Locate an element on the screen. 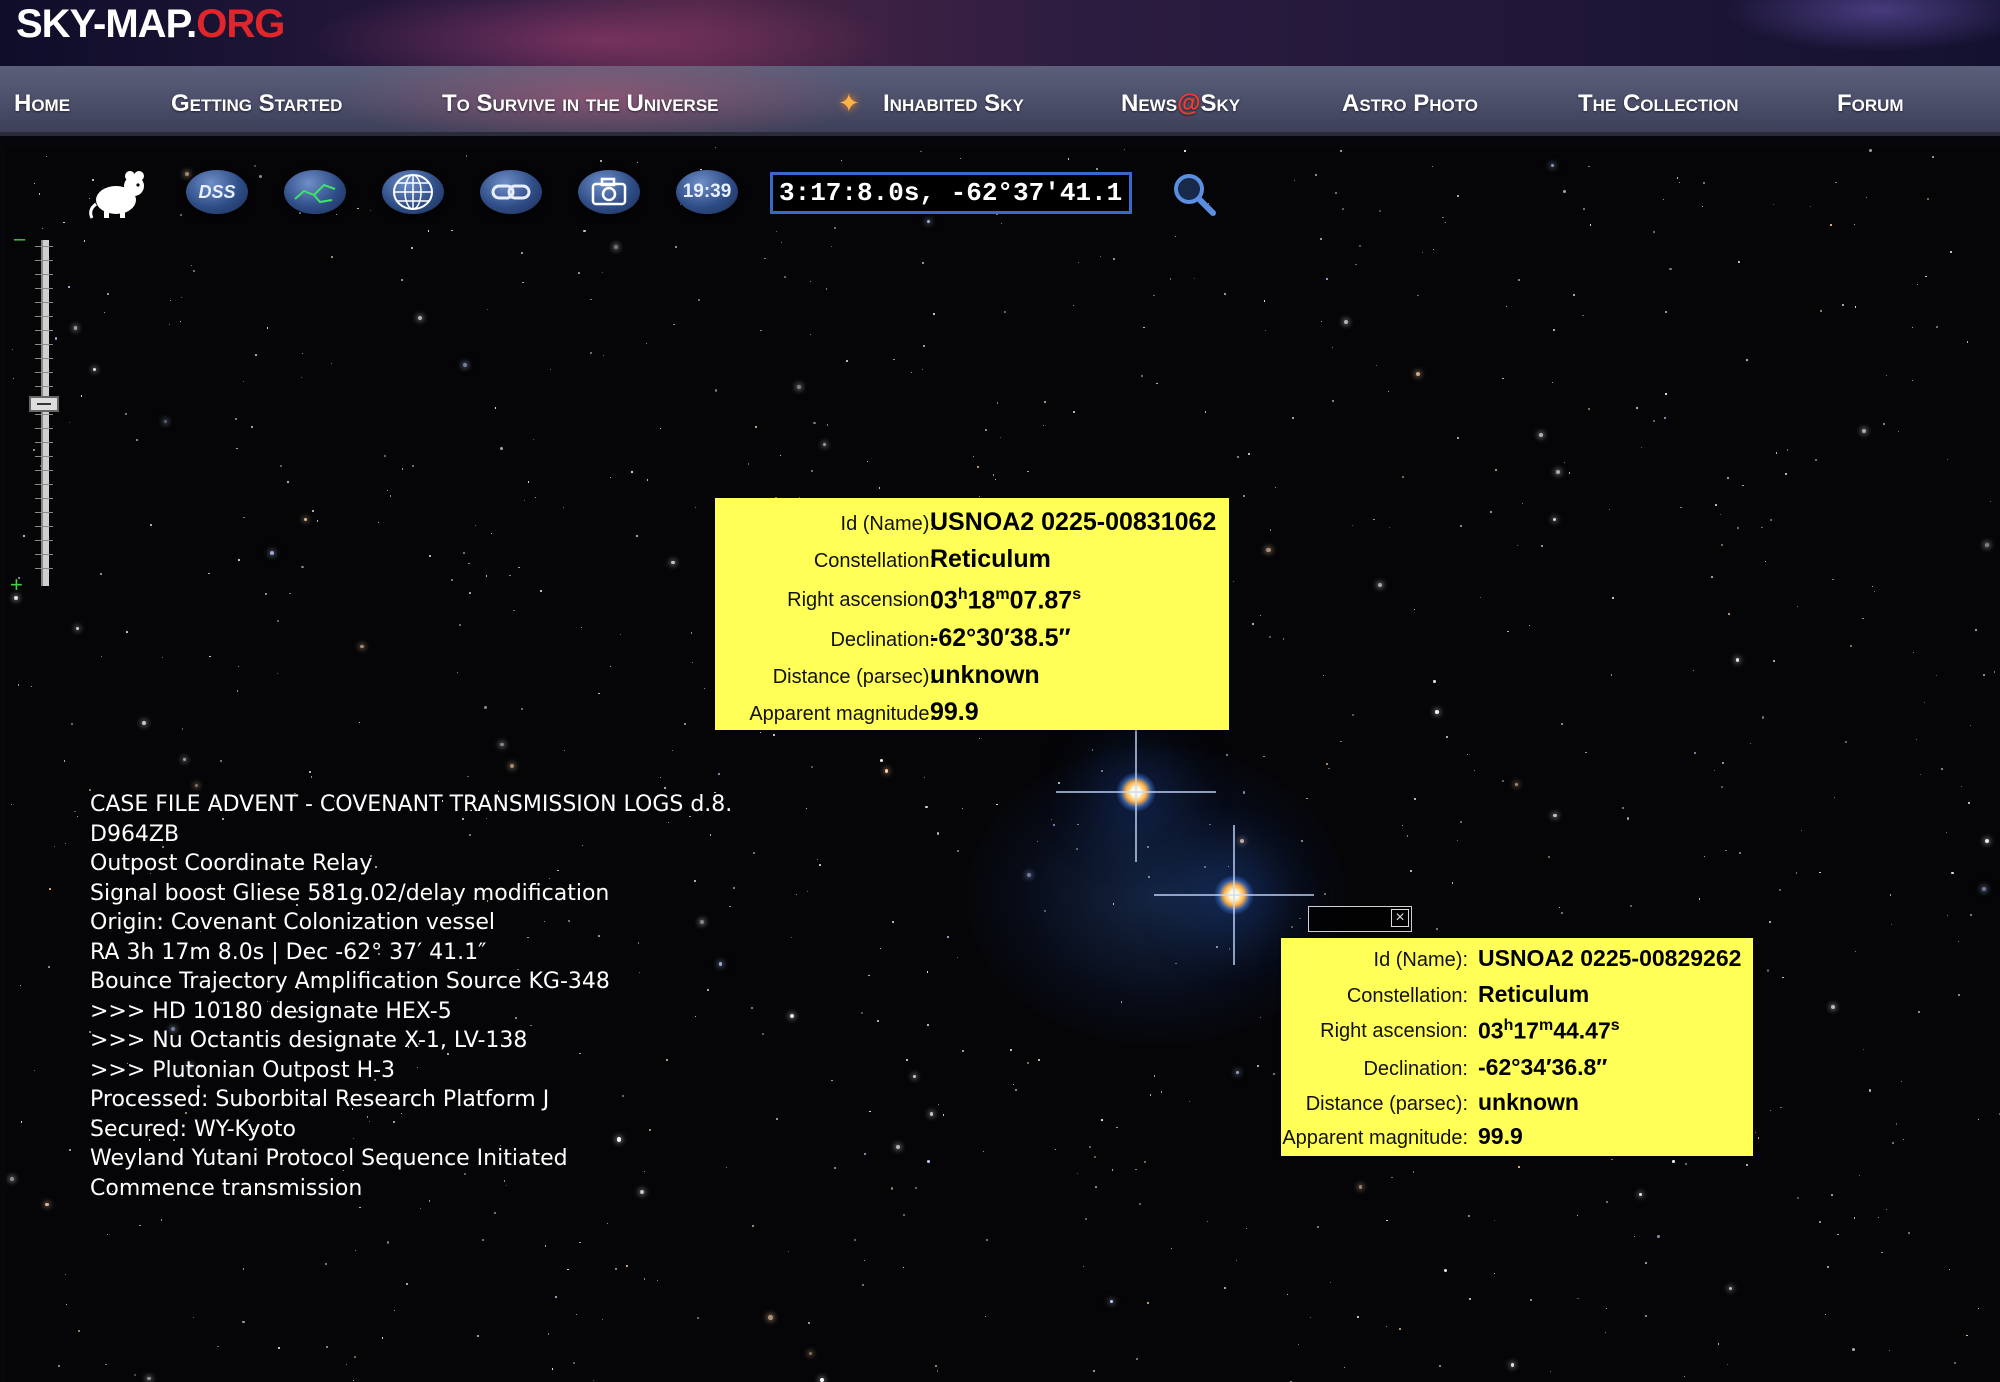 The image size is (2000, 1382). close-icon: × is located at coordinates (1400, 918).